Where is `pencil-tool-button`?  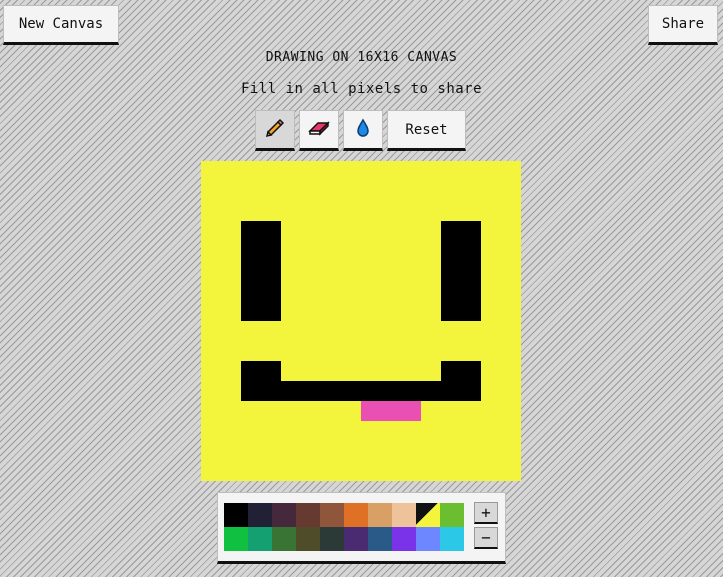
pencil-tool-button is located at coordinates (275, 130).